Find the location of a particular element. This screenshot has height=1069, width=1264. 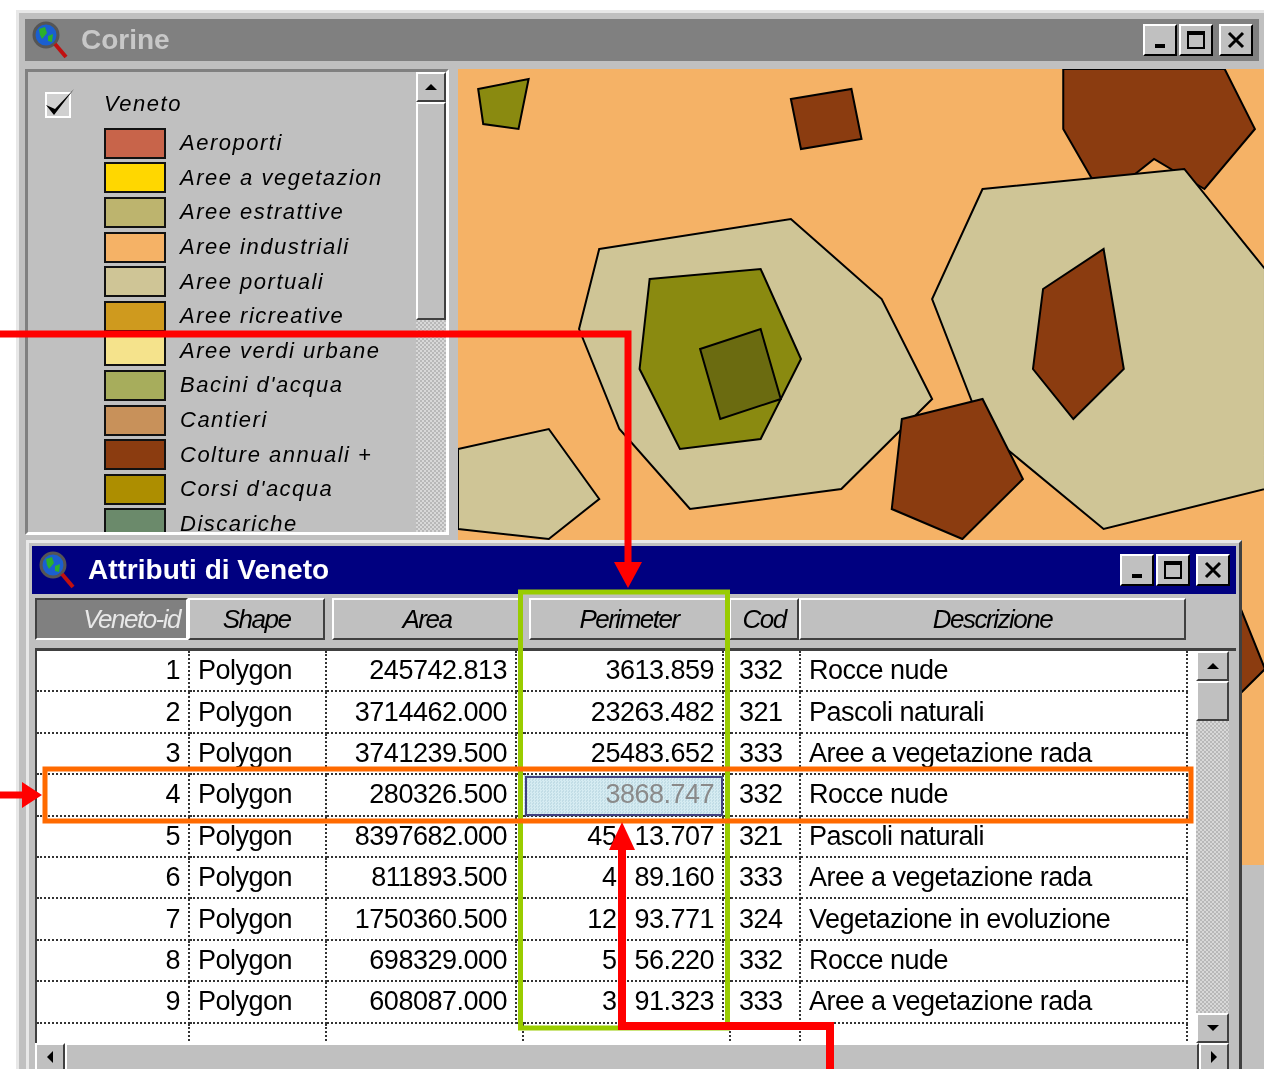

table-cell: 324 is located at coordinates (766, 920).